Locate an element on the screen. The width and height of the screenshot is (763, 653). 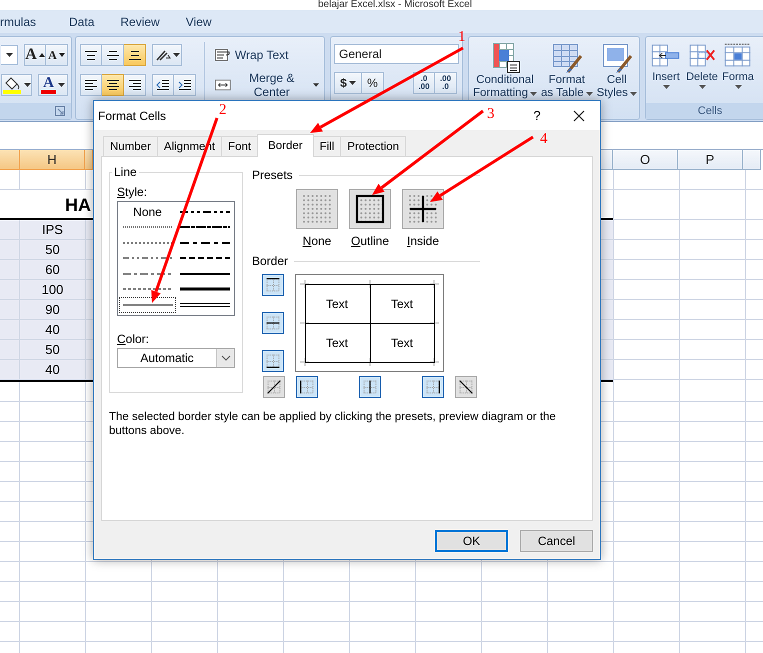
description-text: The selected border style can be applied by clicking the presets, preview diagram or the buttons above. is located at coordinates (333, 424).